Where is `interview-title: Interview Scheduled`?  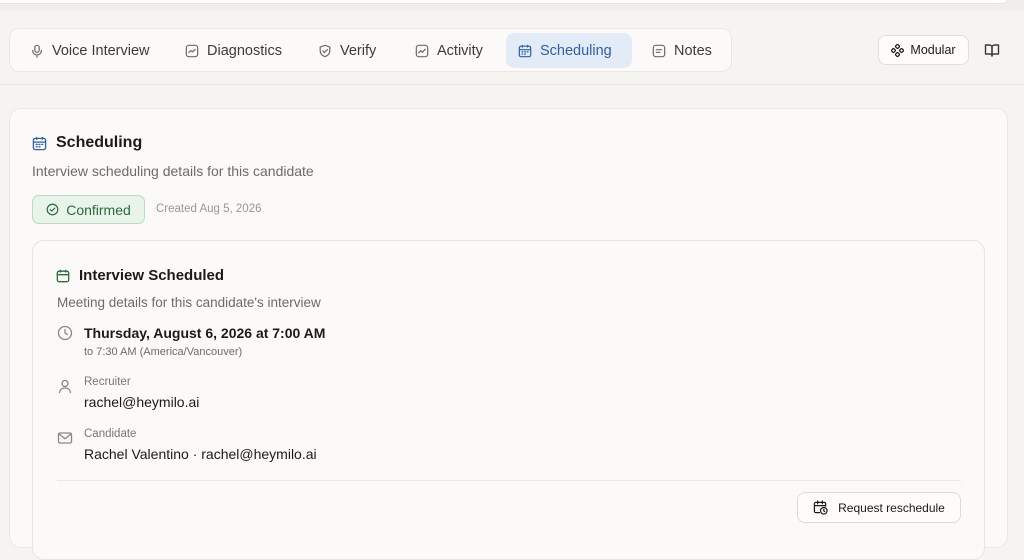 interview-title: Interview Scheduled is located at coordinates (140, 275).